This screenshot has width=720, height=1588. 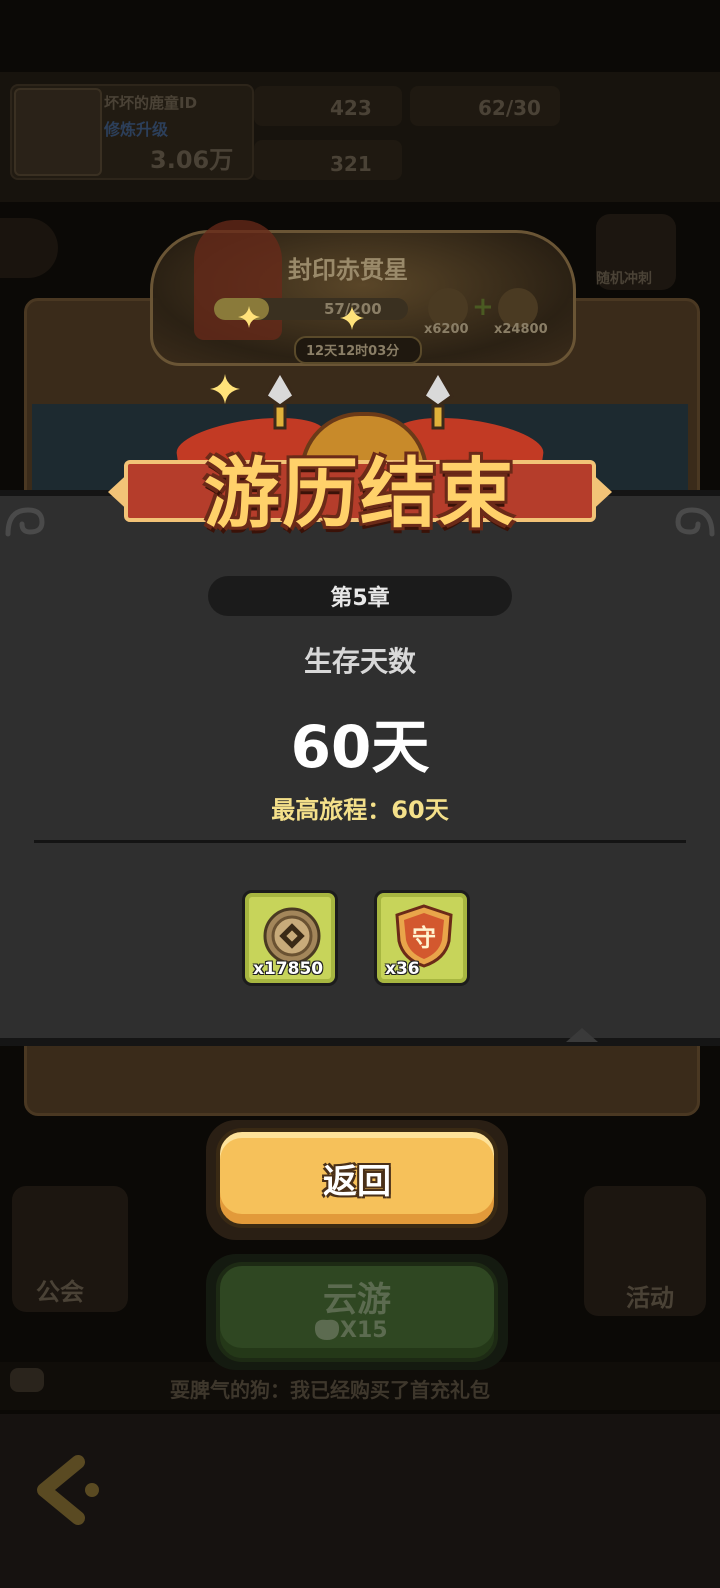 I want to click on chat-icon, so click(x=27, y=1380).